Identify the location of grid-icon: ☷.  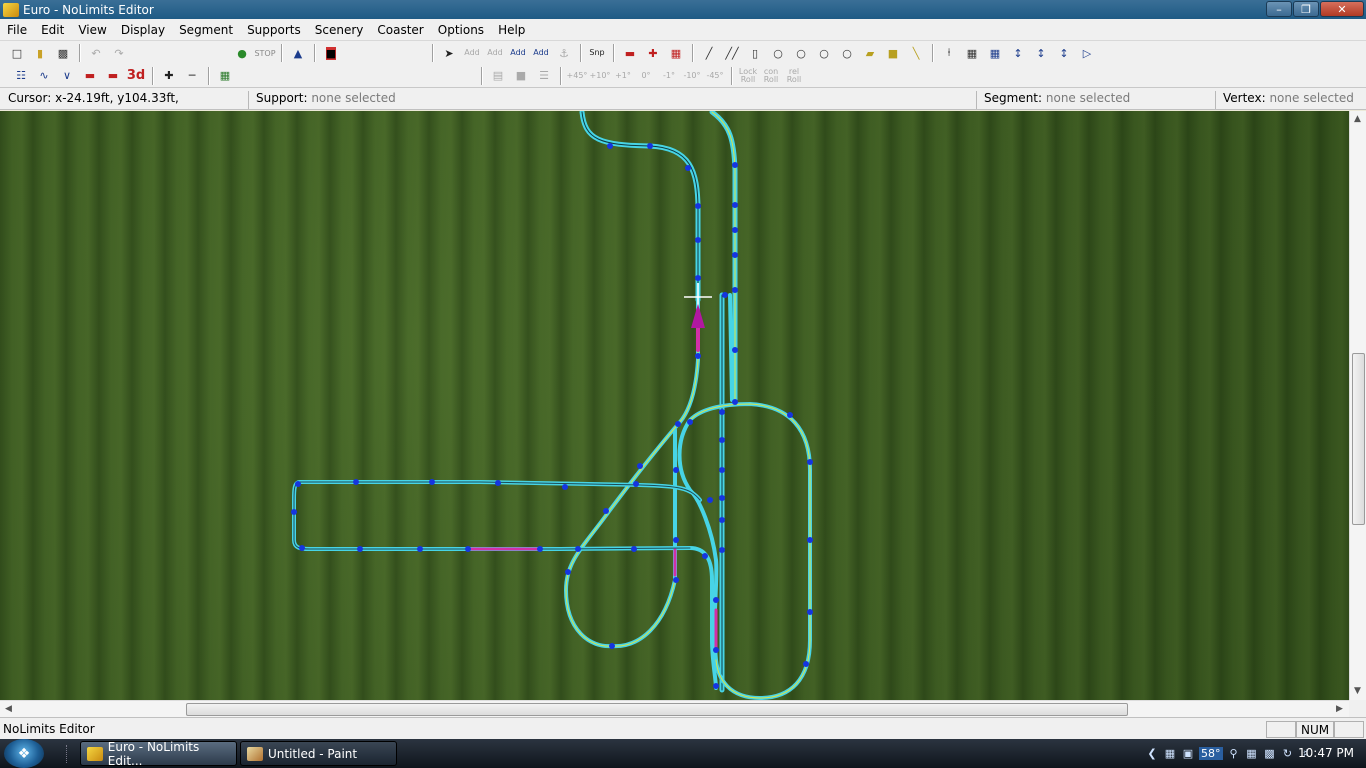
(21, 75).